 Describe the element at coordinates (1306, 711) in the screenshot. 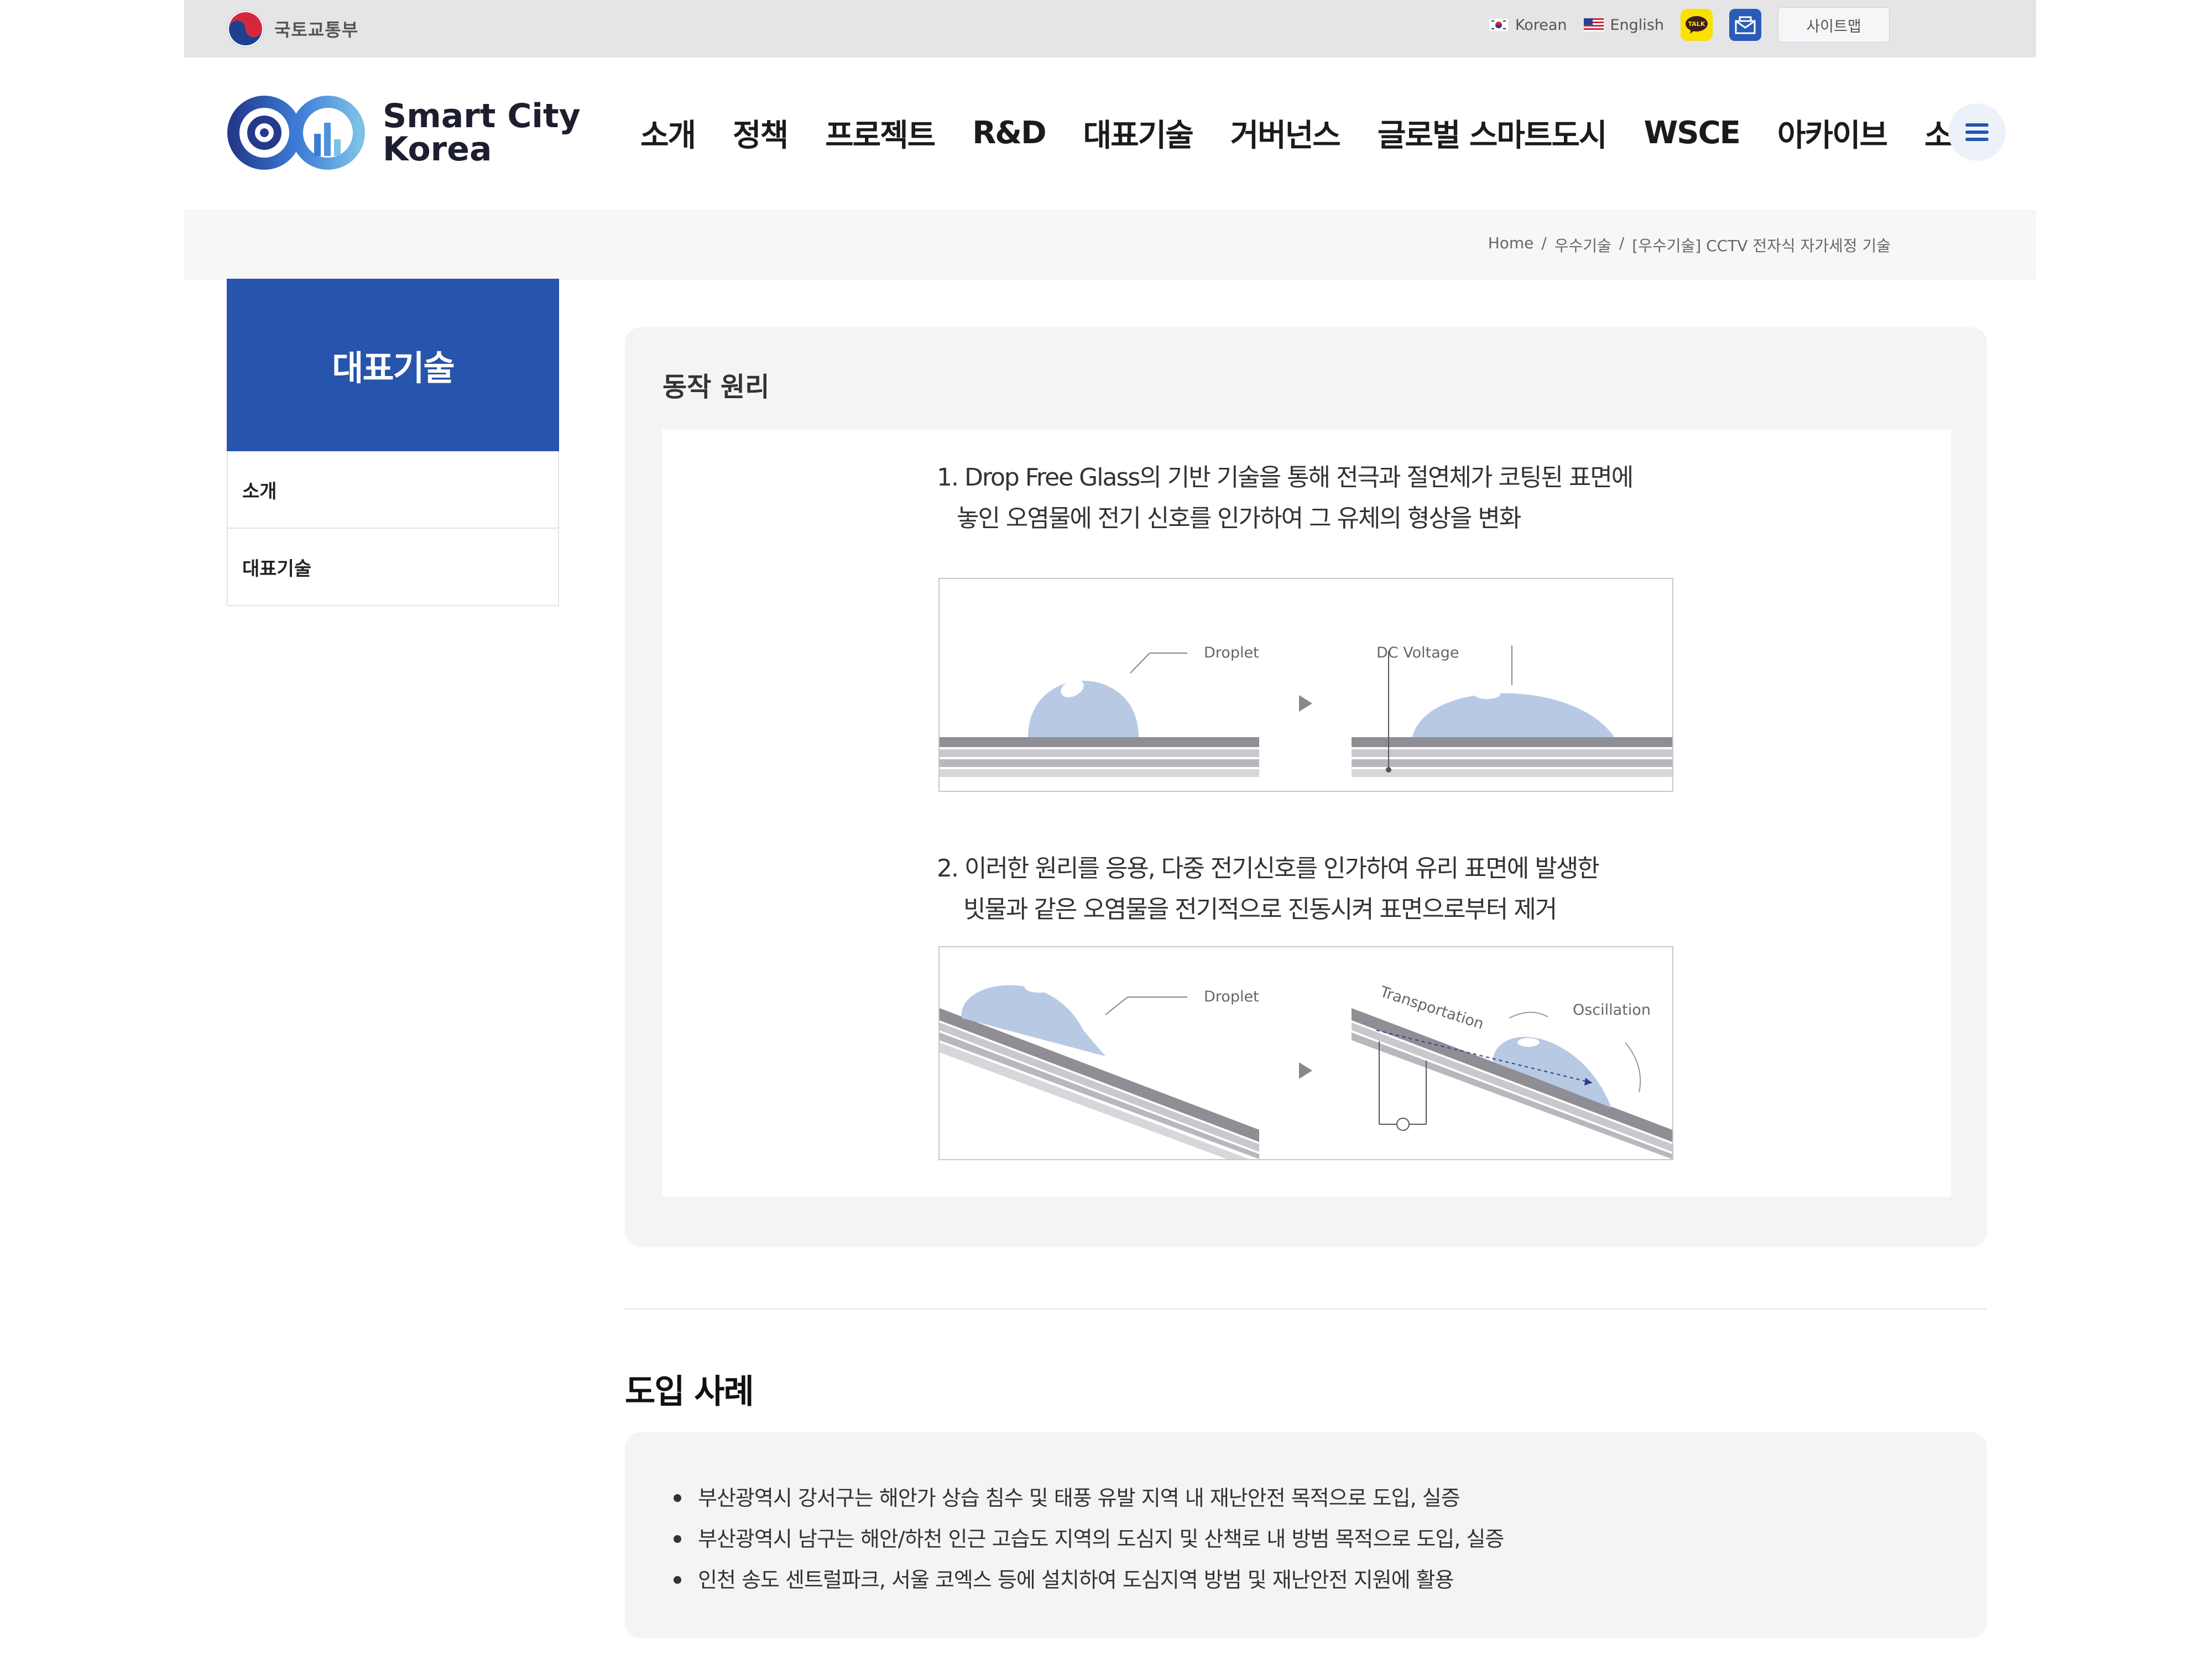

I see `droplet-shape-change-illustration: Droplet DC Voltage` at that location.